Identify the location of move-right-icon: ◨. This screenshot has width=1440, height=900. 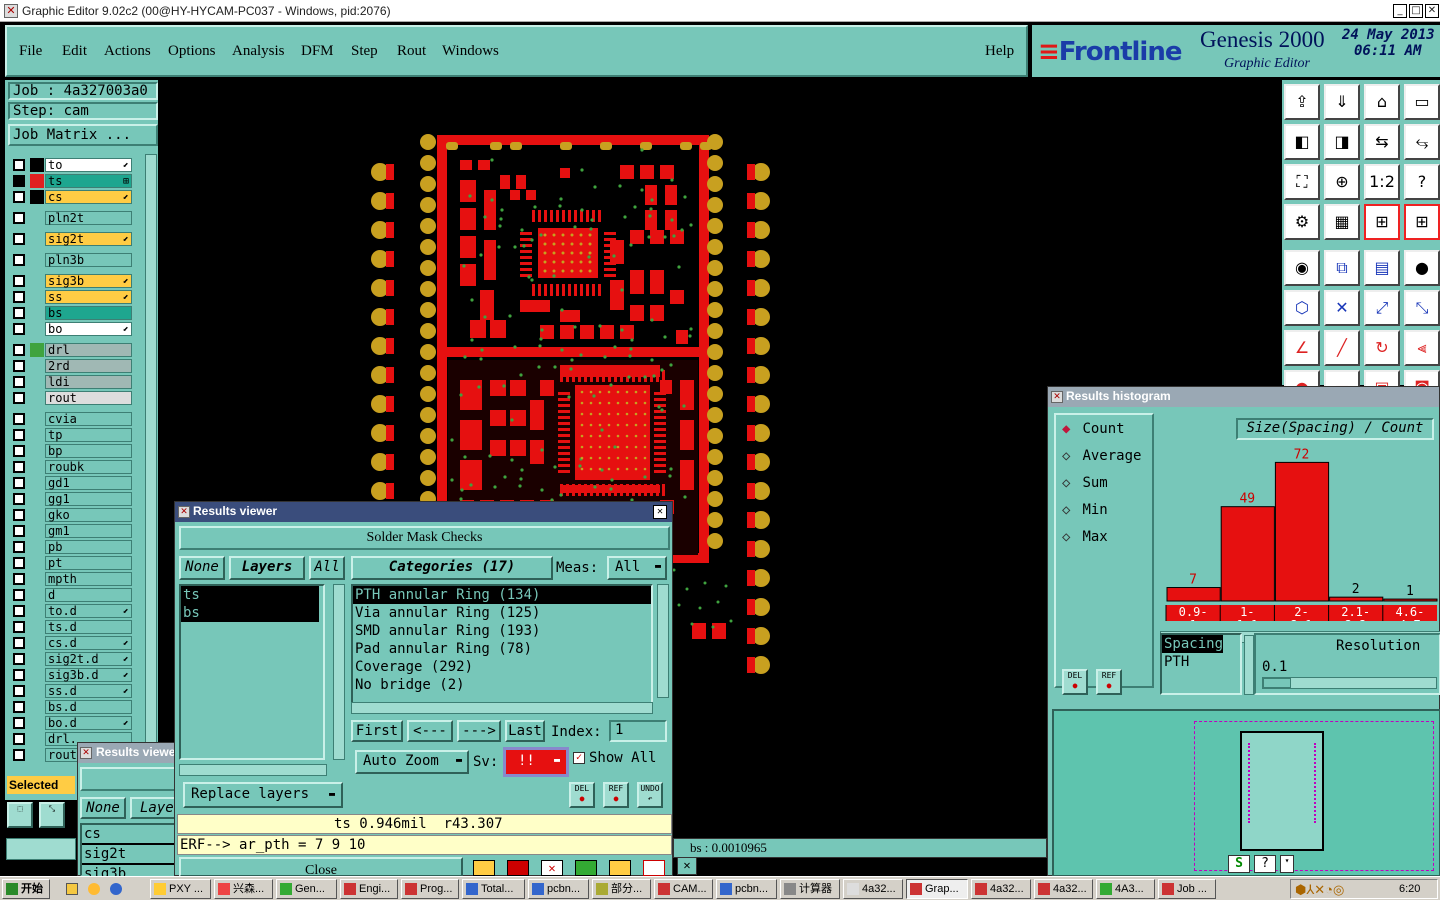
(1342, 142).